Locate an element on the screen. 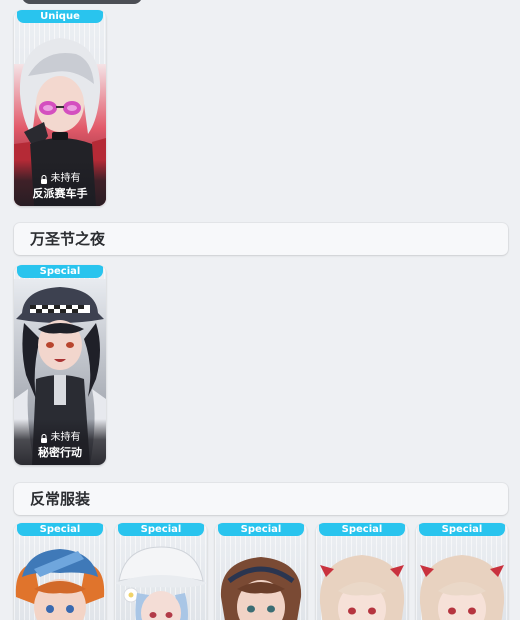 The image size is (520, 620). costume-name: 秘密行动 is located at coordinates (60, 452).